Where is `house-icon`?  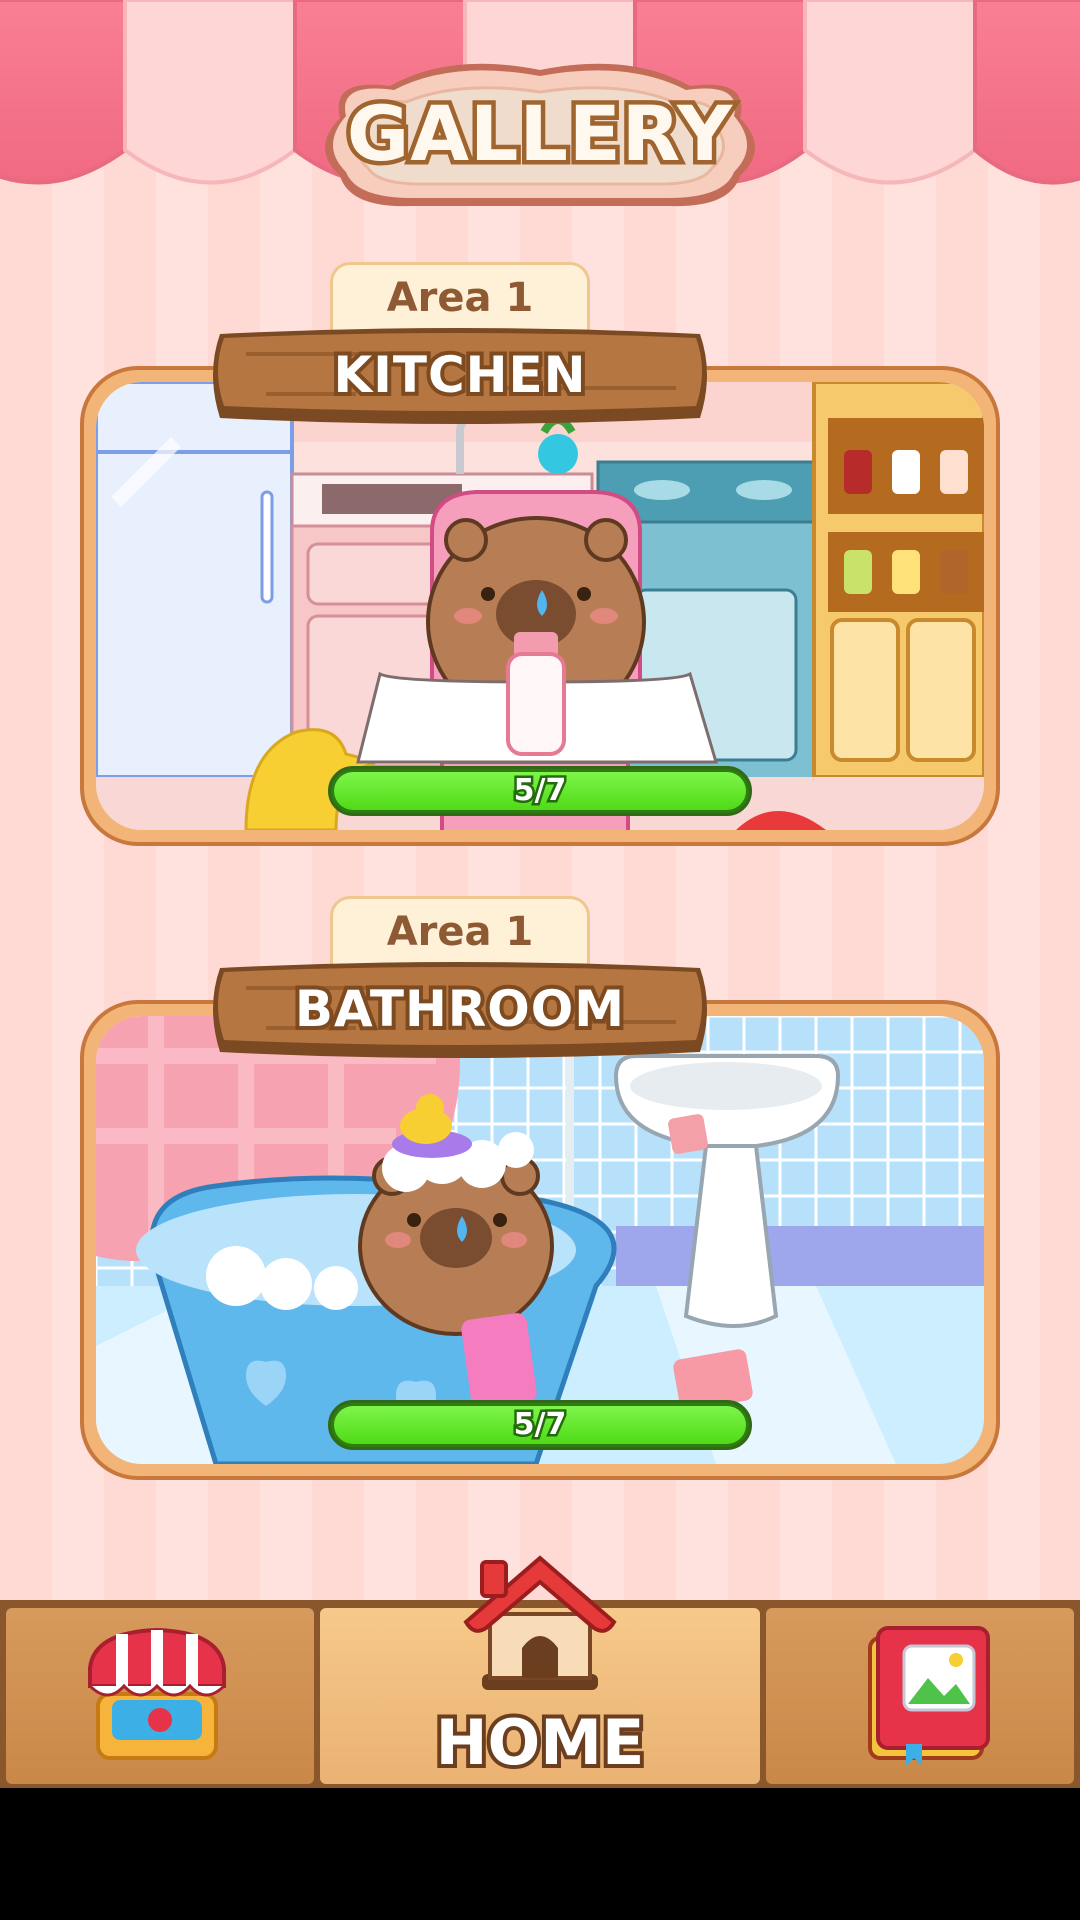
house-icon is located at coordinates (540, 1619).